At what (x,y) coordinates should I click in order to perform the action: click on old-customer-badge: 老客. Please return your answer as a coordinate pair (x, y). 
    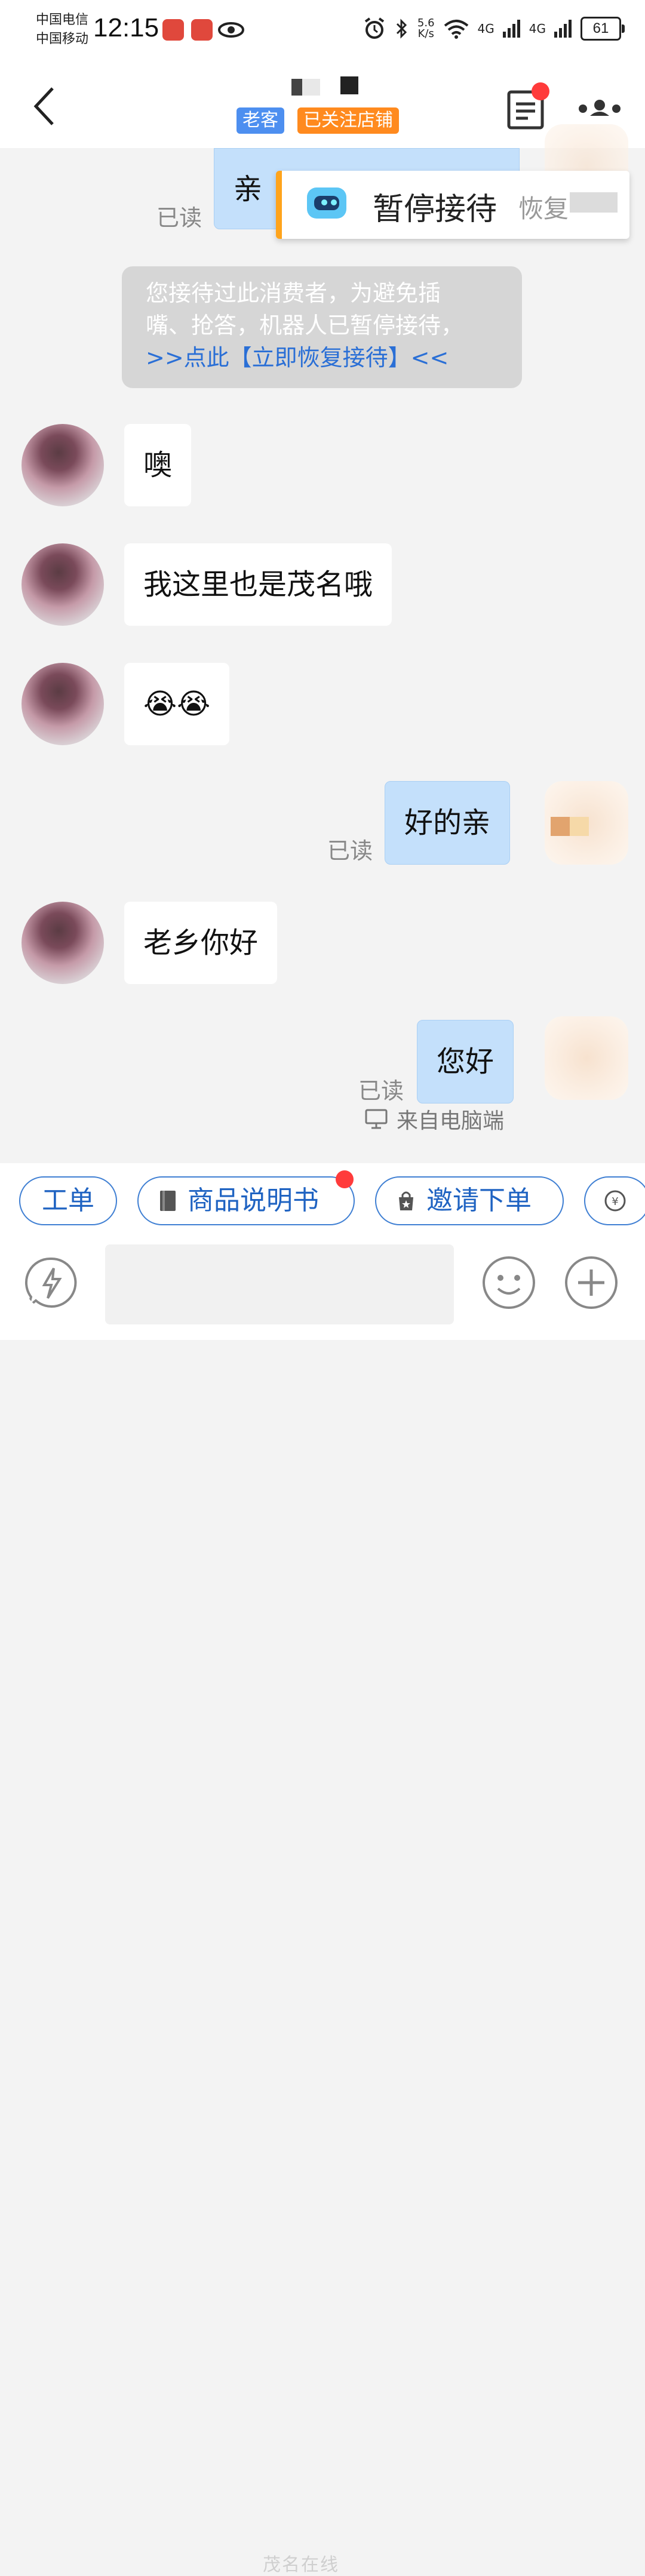
    Looking at the image, I should click on (260, 121).